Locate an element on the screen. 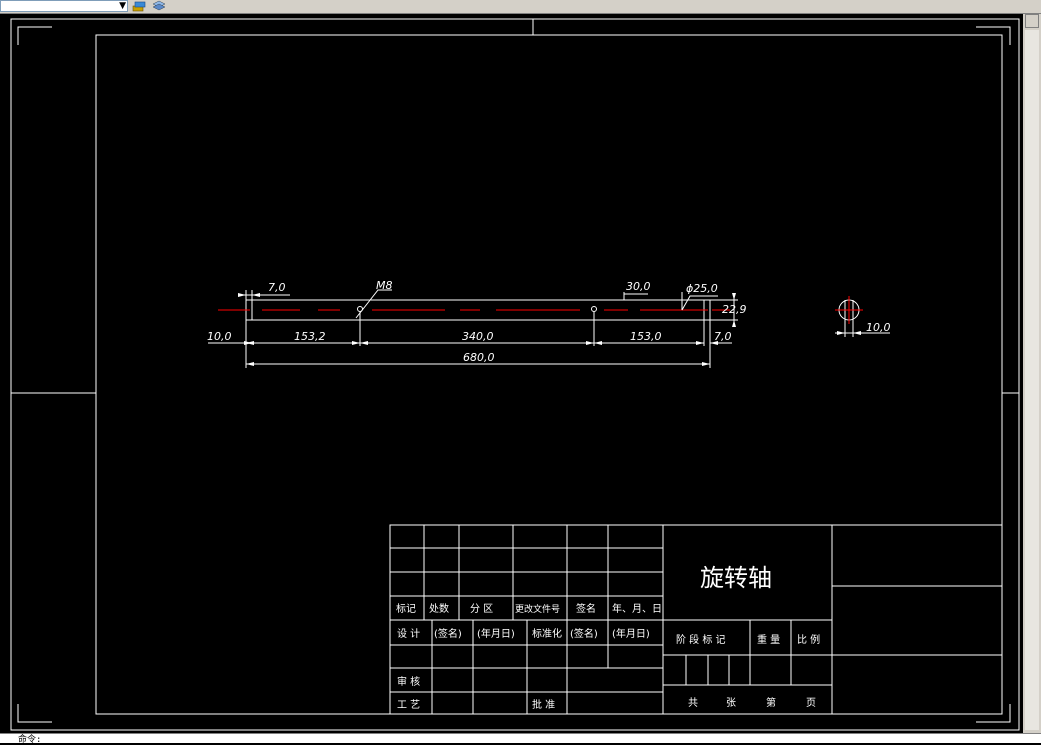 The image size is (1041, 745). label-scale: 比 例 is located at coordinates (808, 639).